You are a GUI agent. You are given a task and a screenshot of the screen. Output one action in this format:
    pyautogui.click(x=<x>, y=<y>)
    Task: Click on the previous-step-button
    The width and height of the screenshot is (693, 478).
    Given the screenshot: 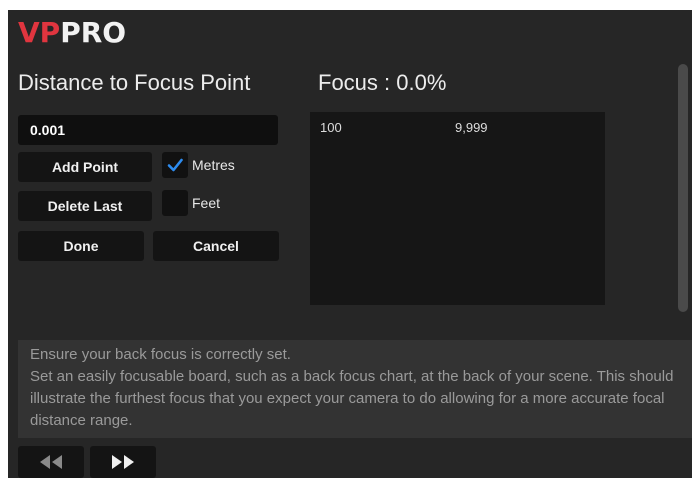 What is the action you would take?
    pyautogui.click(x=51, y=462)
    